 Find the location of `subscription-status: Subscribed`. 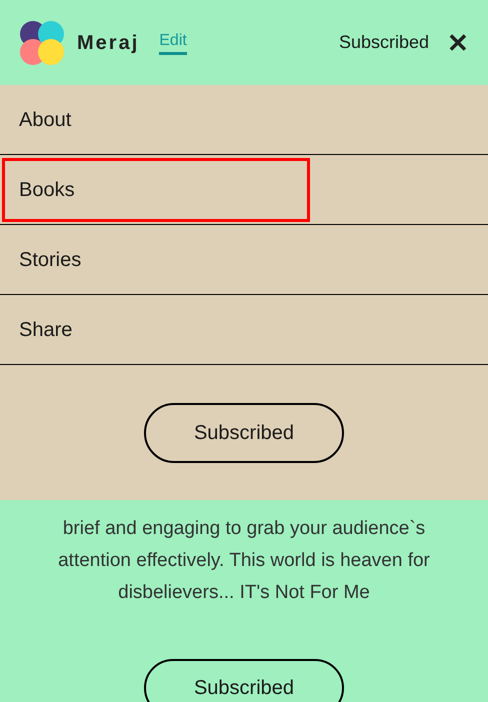

subscription-status: Subscribed is located at coordinates (383, 42).